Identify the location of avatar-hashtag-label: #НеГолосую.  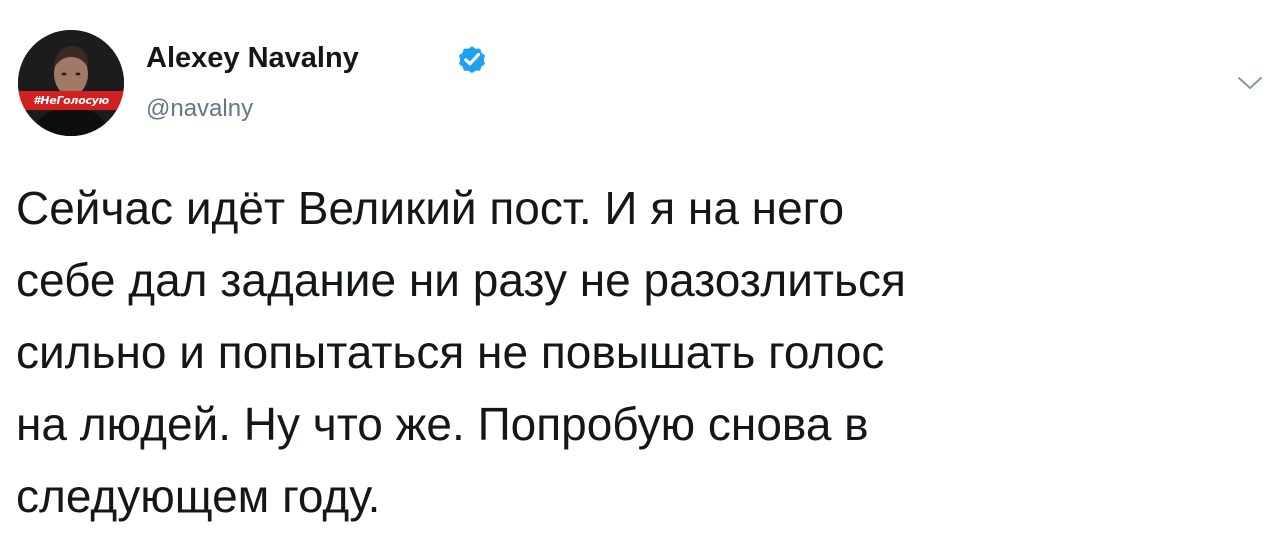
(71, 100).